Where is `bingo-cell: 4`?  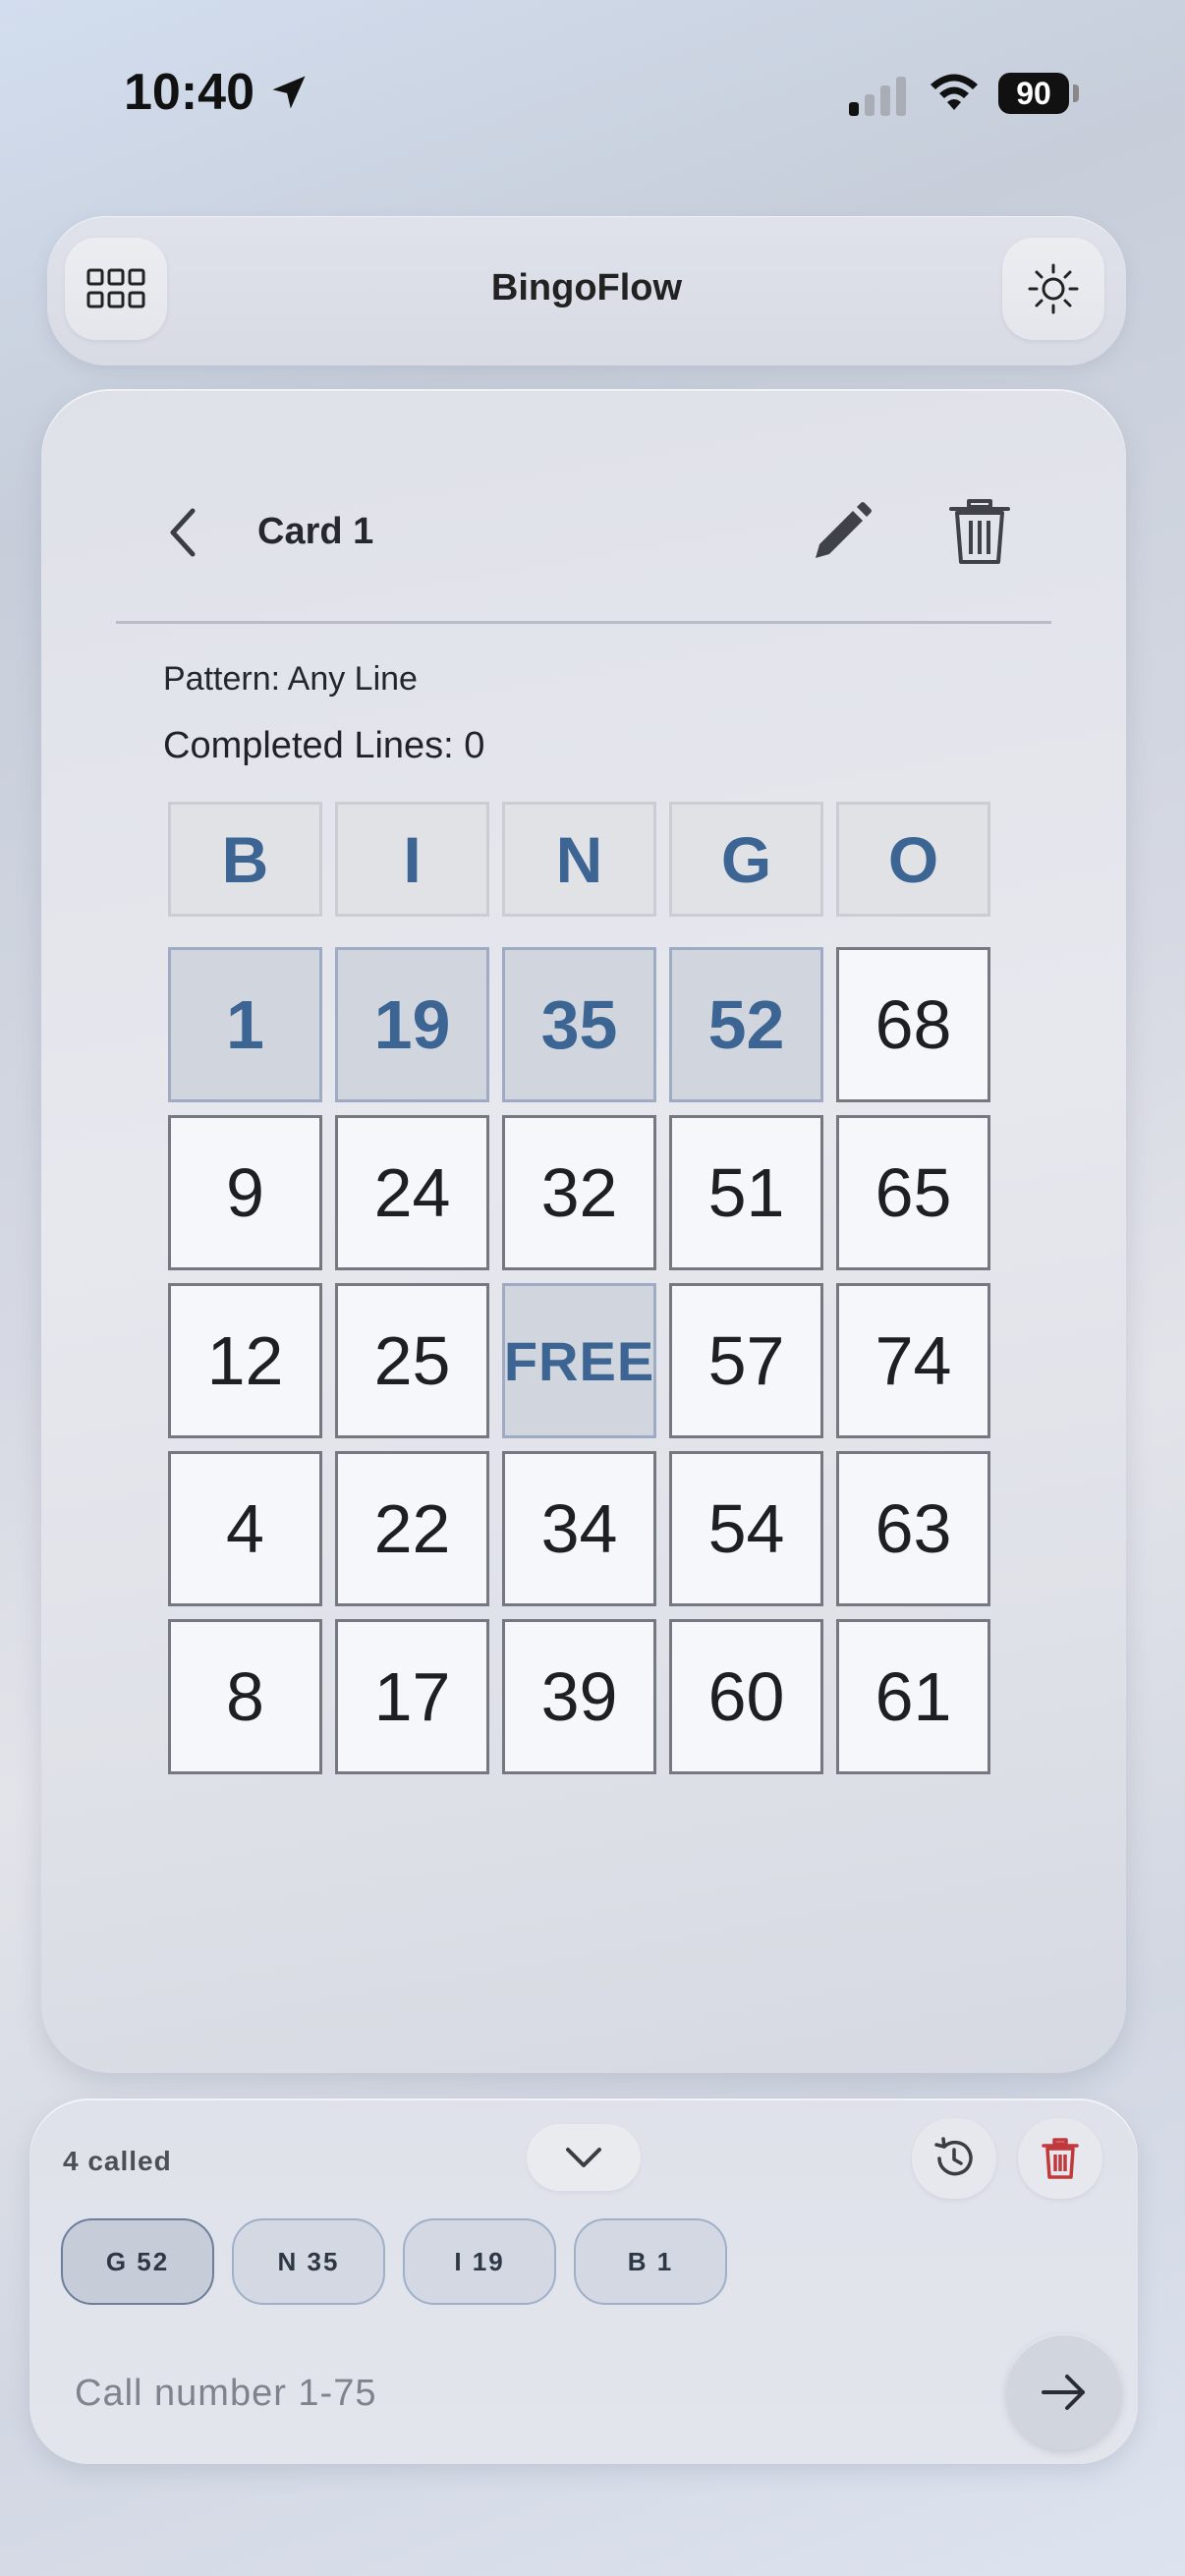 bingo-cell: 4 is located at coordinates (245, 1528).